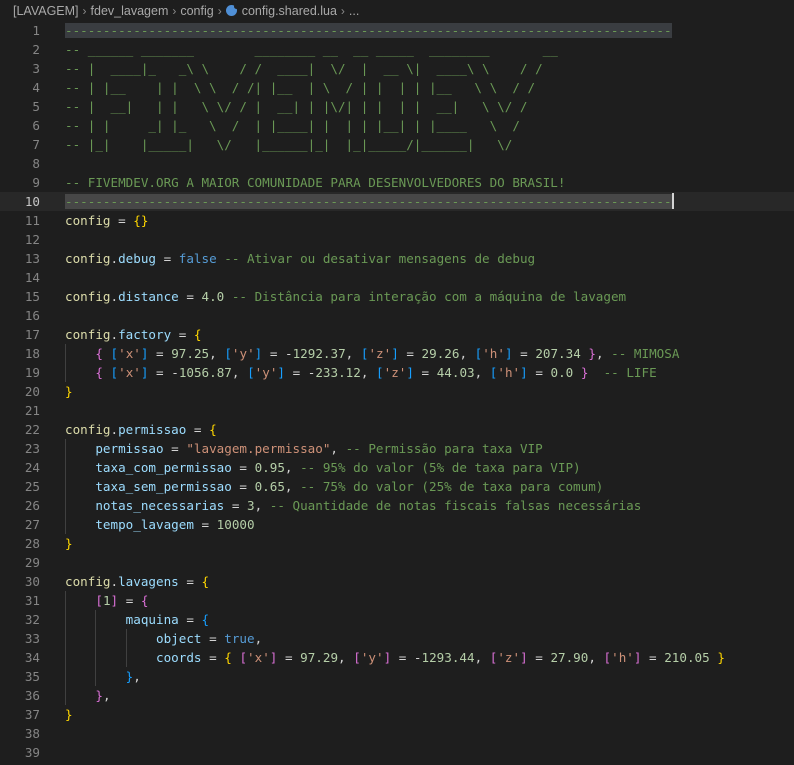  What do you see at coordinates (36, 30) in the screenshot?
I see `line-number: 1` at bounding box center [36, 30].